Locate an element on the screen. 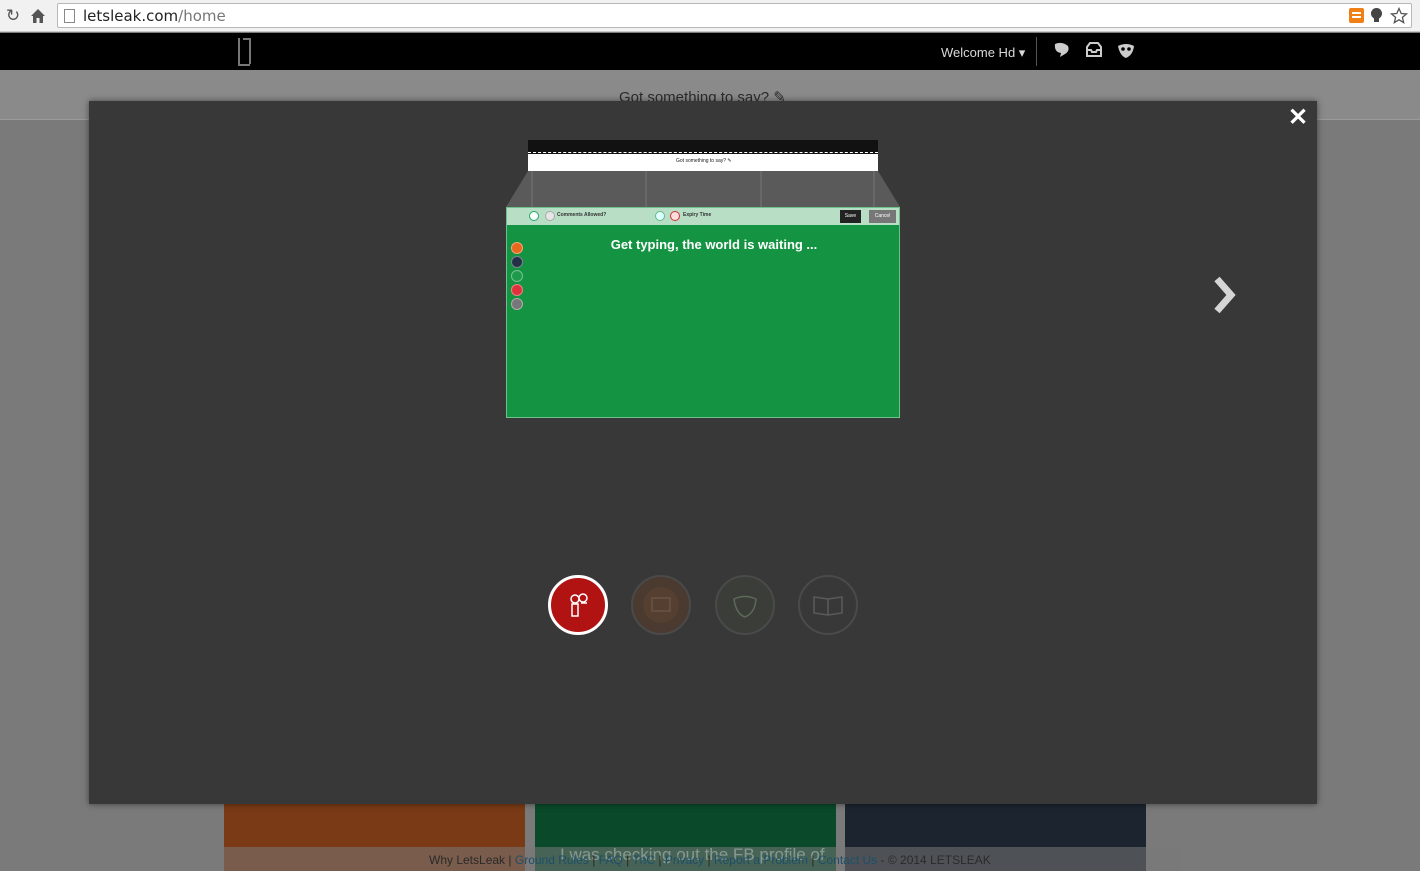 The height and width of the screenshot is (871, 1420). footer-link-contact: Contact Us is located at coordinates (847, 860).